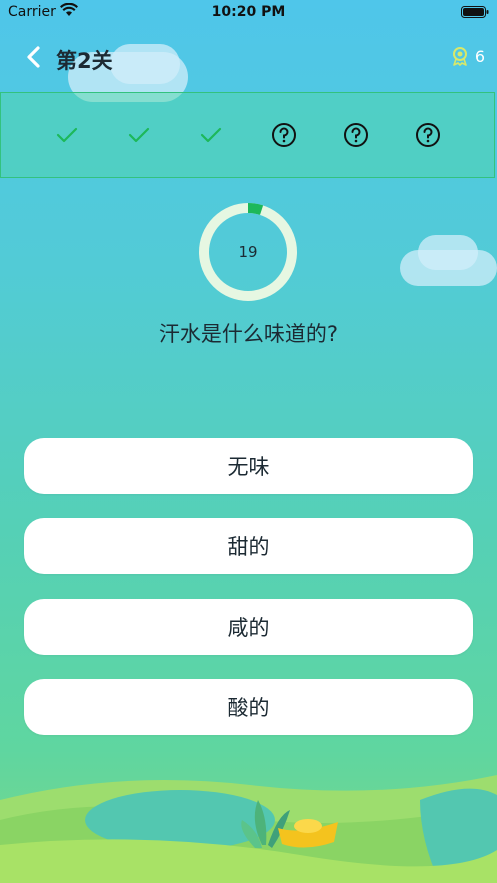 The image size is (497, 883). I want to click on question-text: 汗水是什么味道的?, so click(248, 334).